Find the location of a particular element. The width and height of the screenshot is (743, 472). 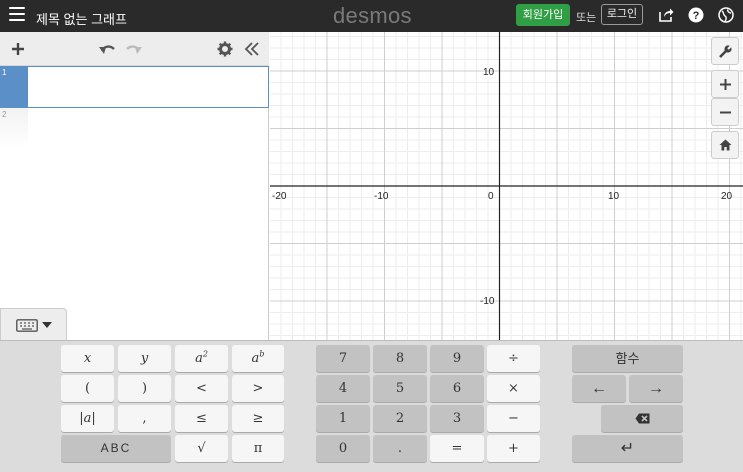

key-sqrt: √ is located at coordinates (201, 448).